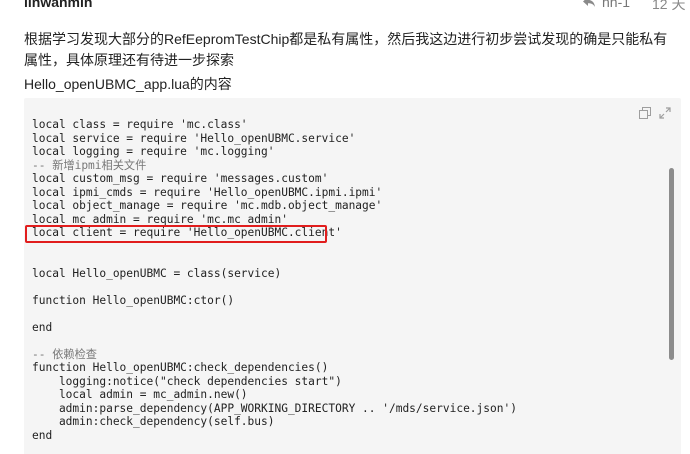  What do you see at coordinates (616, 5) in the screenshot?
I see `reply-to-user: hh-1` at bounding box center [616, 5].